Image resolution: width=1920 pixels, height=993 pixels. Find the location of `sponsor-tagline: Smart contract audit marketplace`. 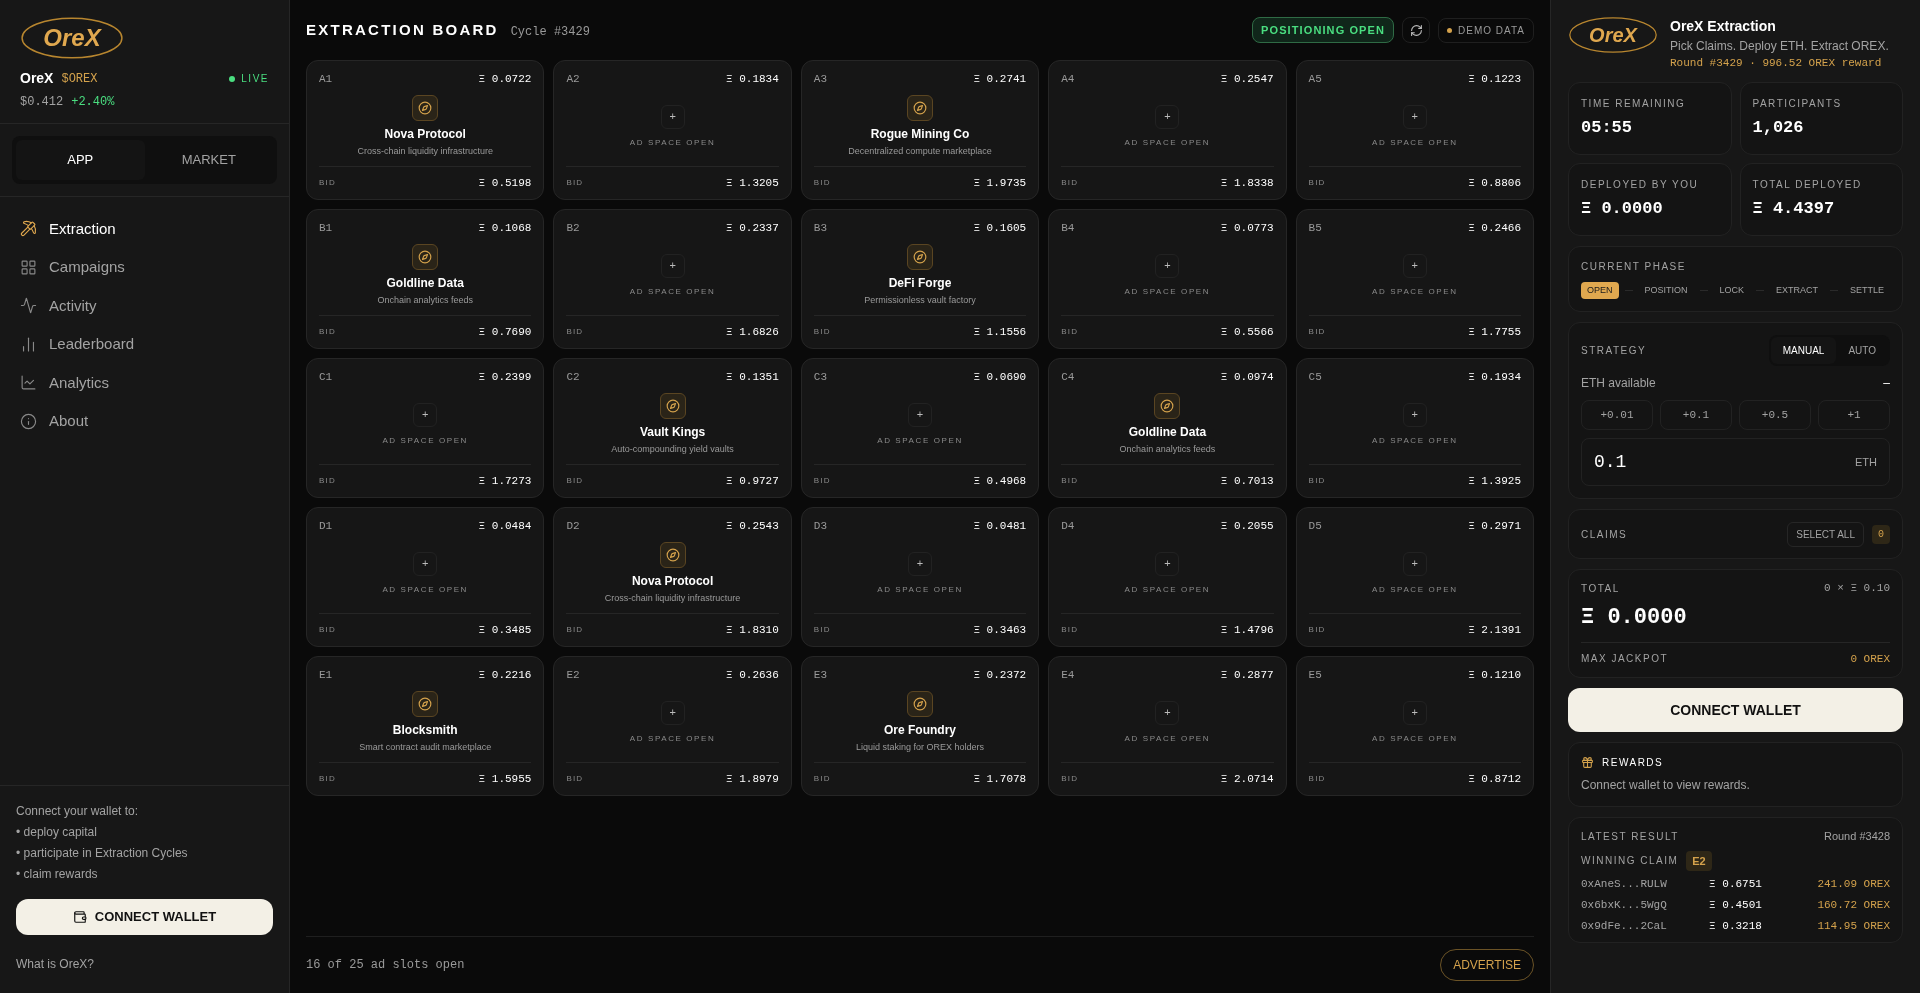

sponsor-tagline: Smart contract audit marketplace is located at coordinates (425, 747).